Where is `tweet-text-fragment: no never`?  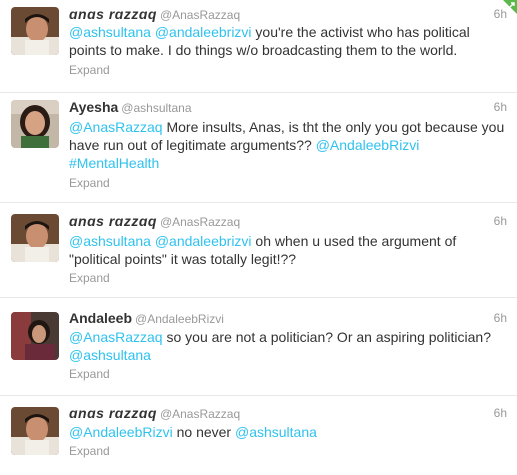
tweet-text-fragment: no never is located at coordinates (203, 432).